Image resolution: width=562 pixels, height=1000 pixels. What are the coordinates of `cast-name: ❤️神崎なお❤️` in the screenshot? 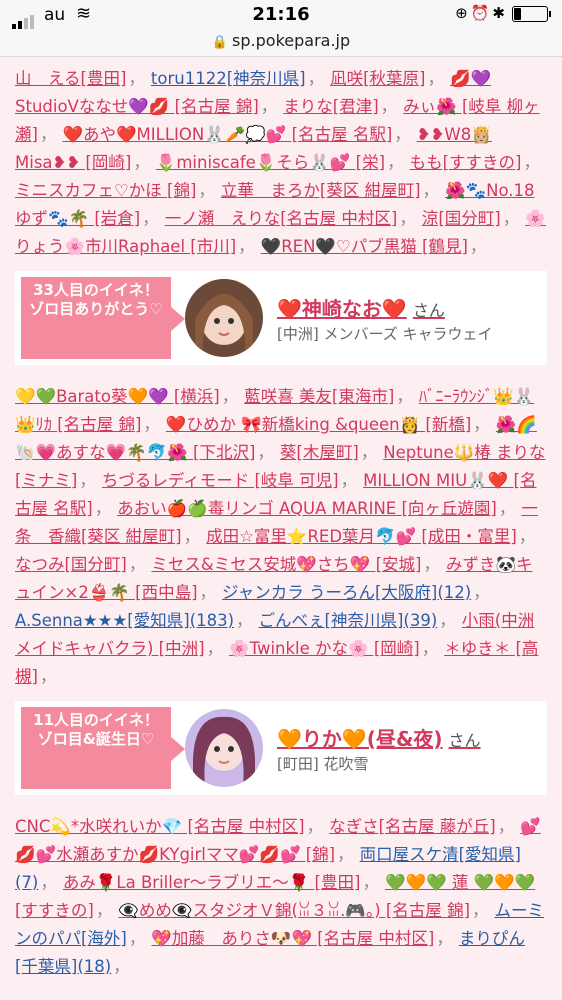 It's located at (342, 309).